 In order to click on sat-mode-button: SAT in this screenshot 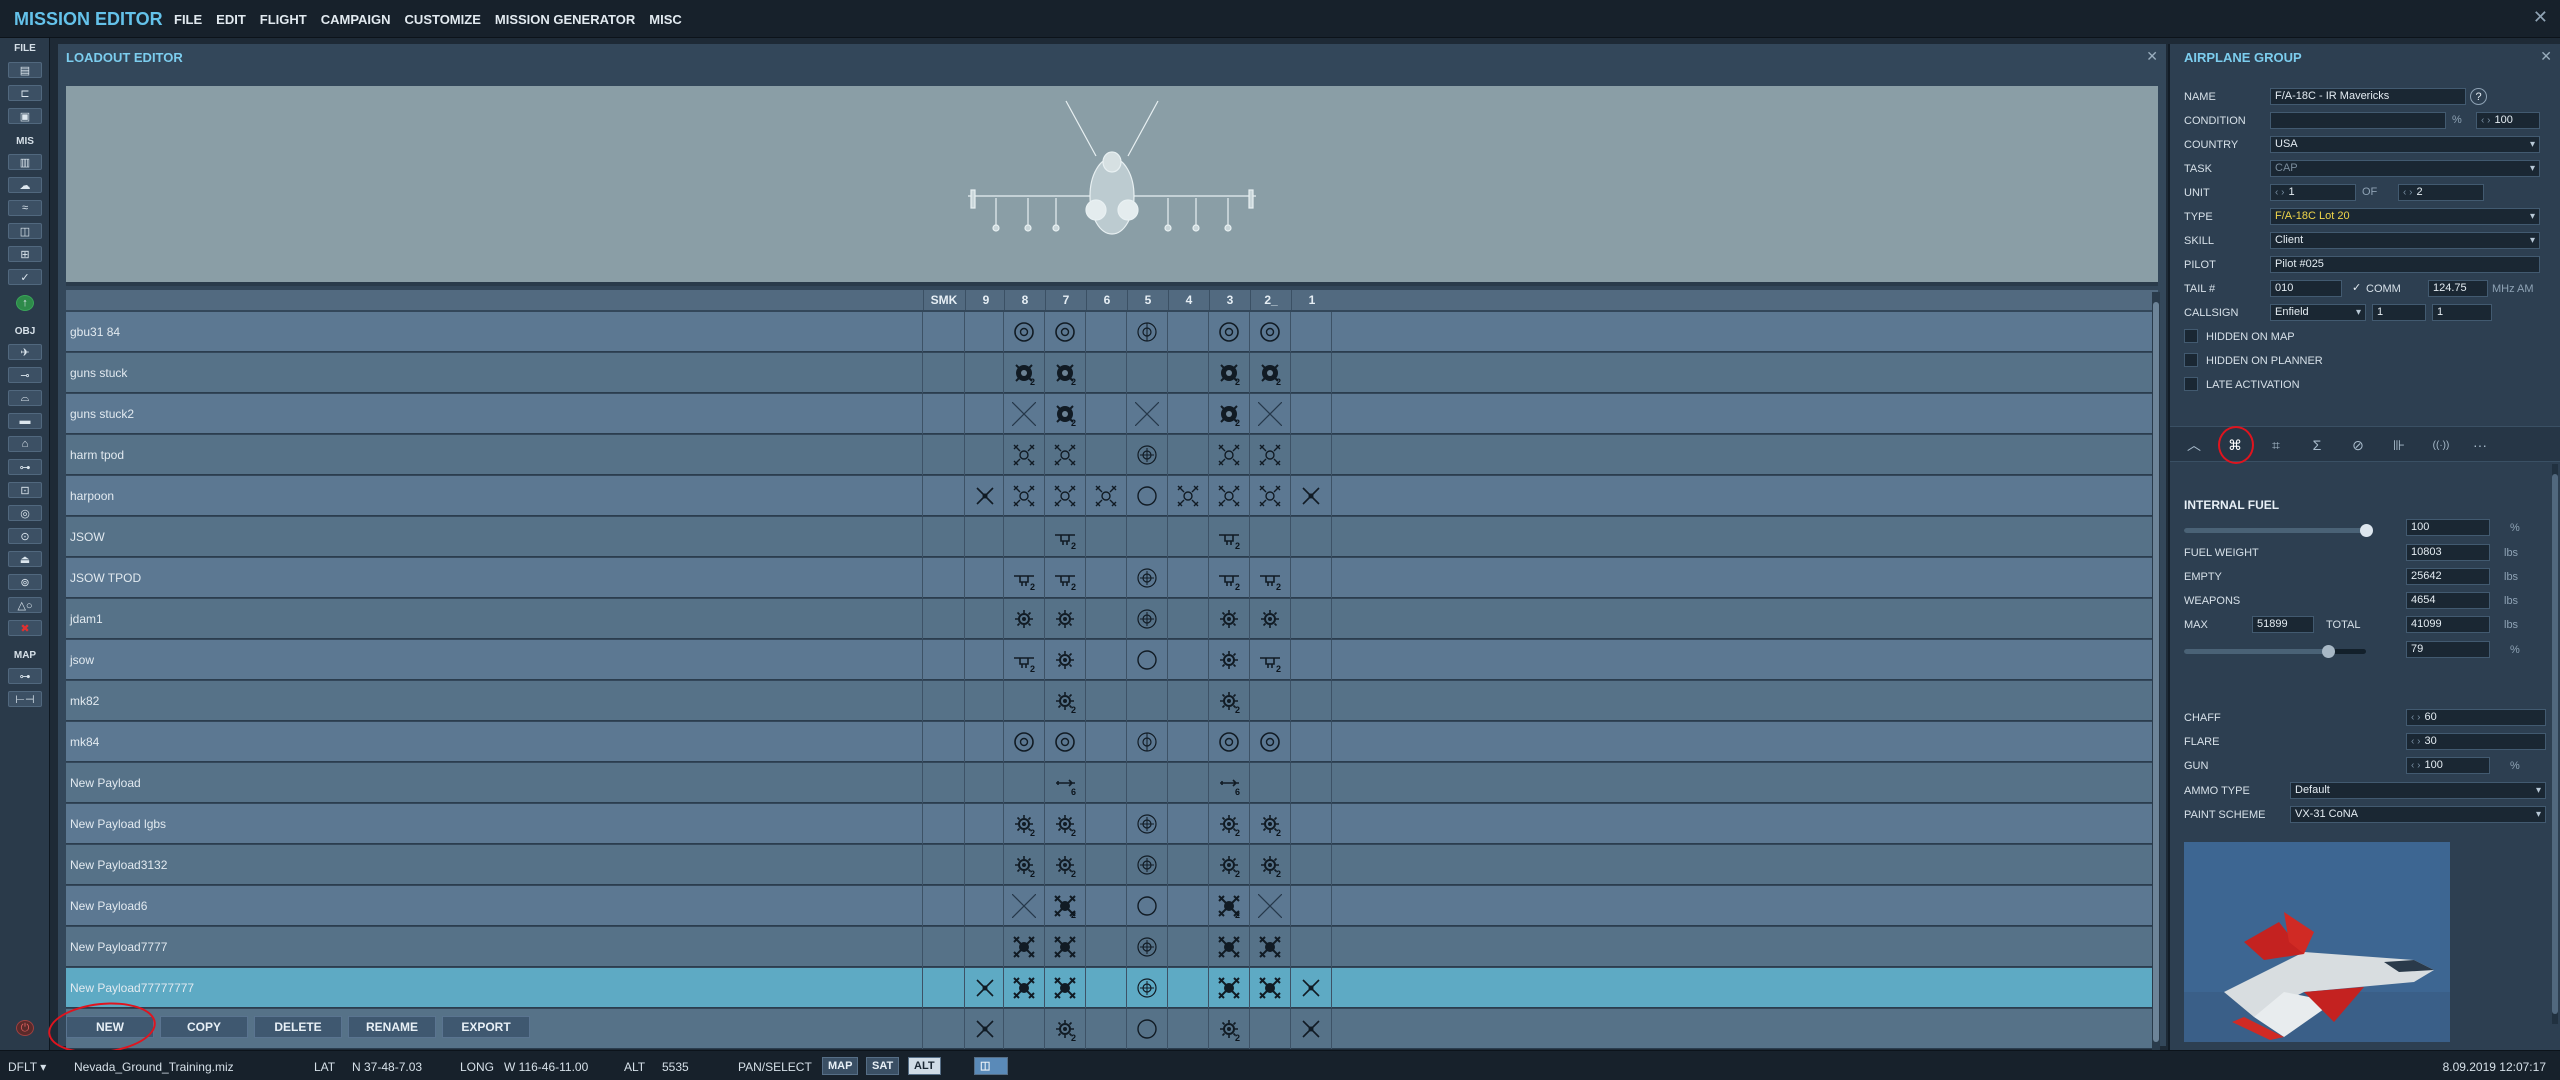, I will do `click(883, 1066)`.